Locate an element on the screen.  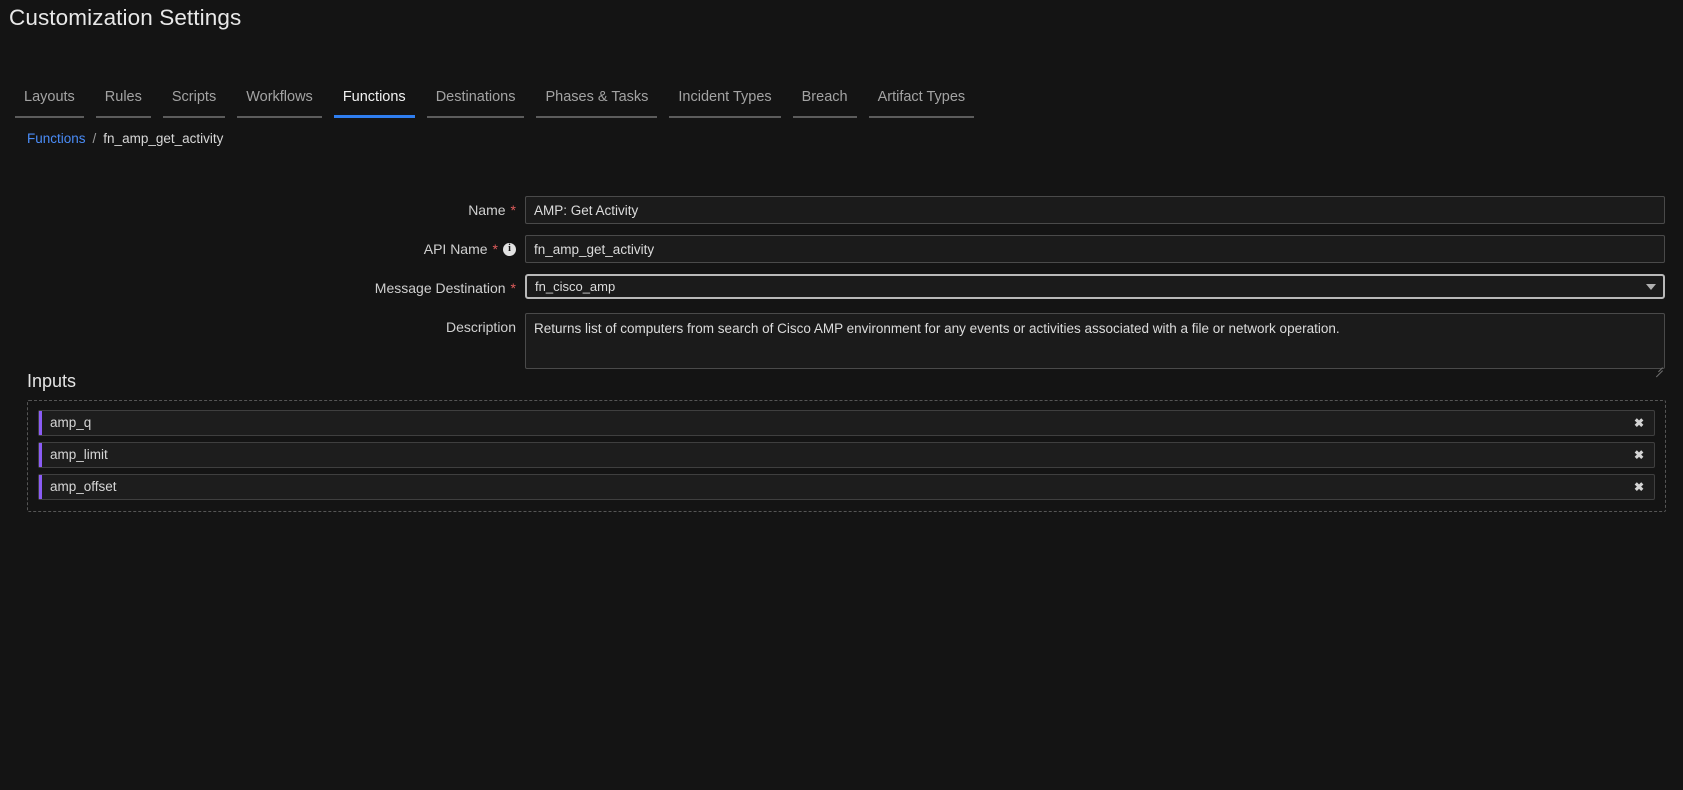
tab-rules: Rules is located at coordinates (123, 103).